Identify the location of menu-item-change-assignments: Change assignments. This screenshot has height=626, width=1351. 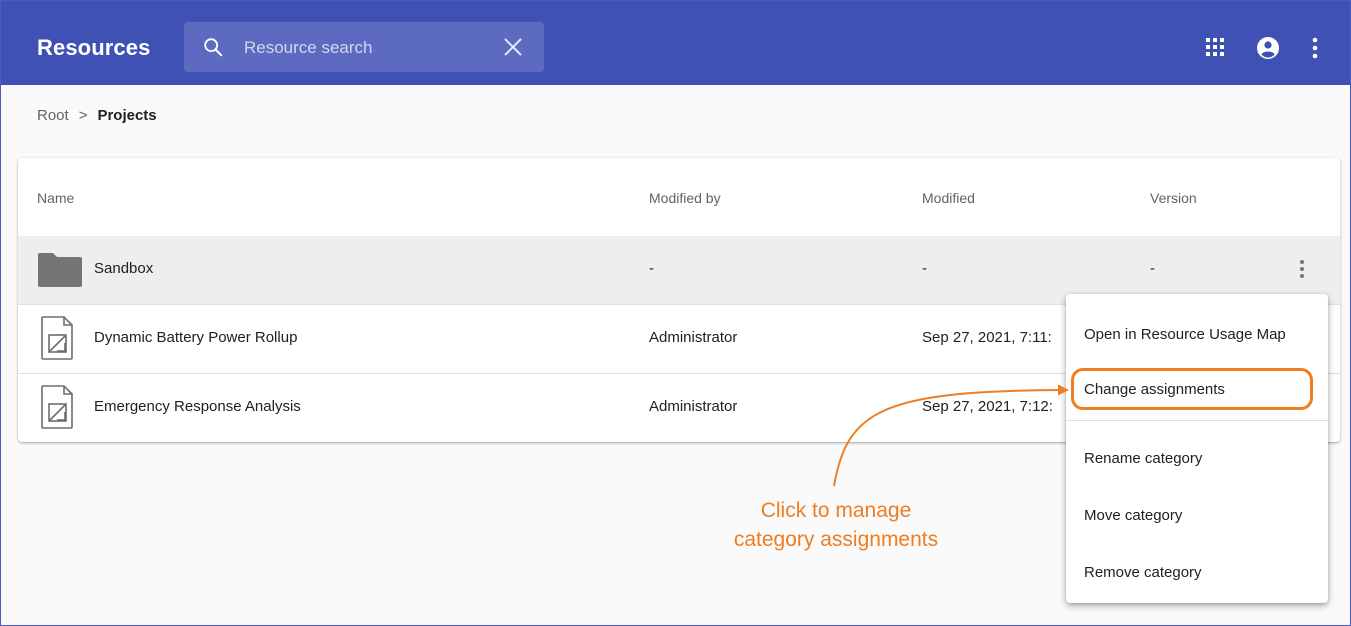
(1197, 391).